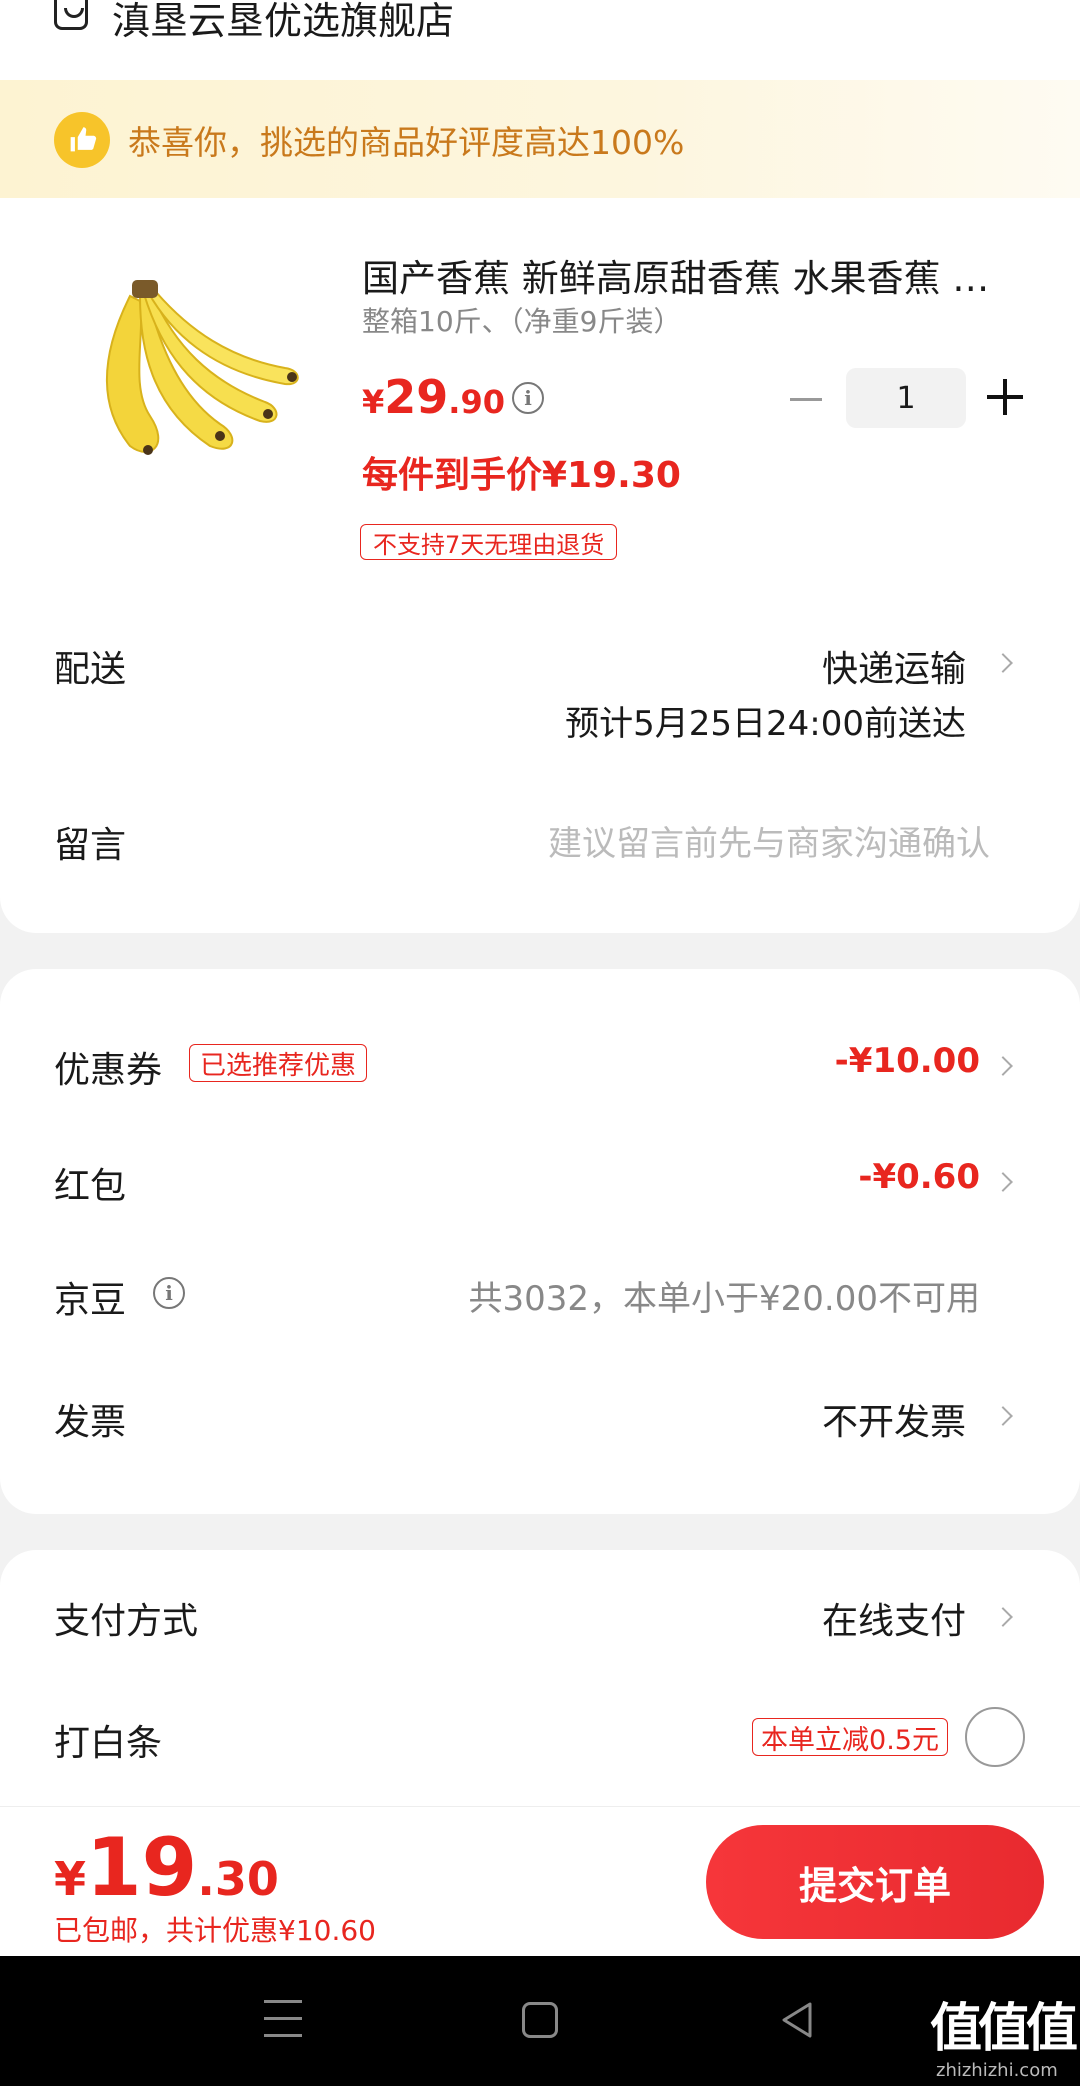 This screenshot has width=1080, height=2086. I want to click on product-price: ¥29.90, so click(433, 397).